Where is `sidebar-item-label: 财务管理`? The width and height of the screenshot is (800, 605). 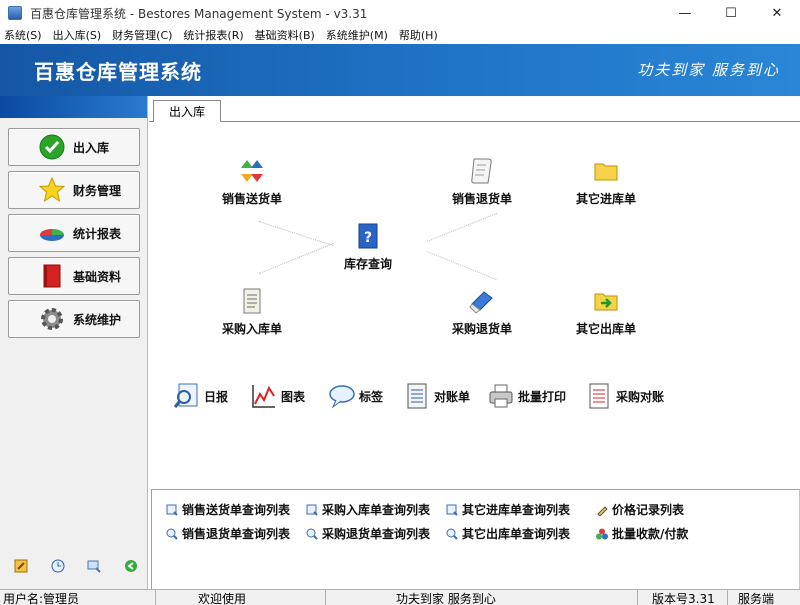 sidebar-item-label: 财务管理 is located at coordinates (97, 190).